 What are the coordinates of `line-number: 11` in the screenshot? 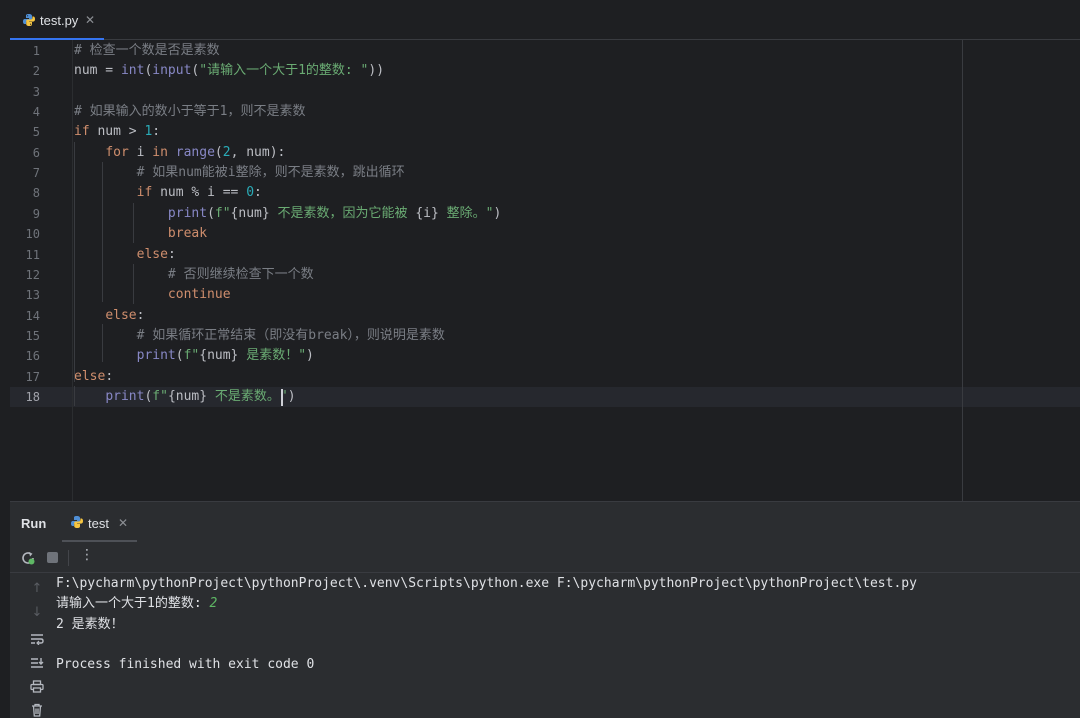 It's located at (32, 254).